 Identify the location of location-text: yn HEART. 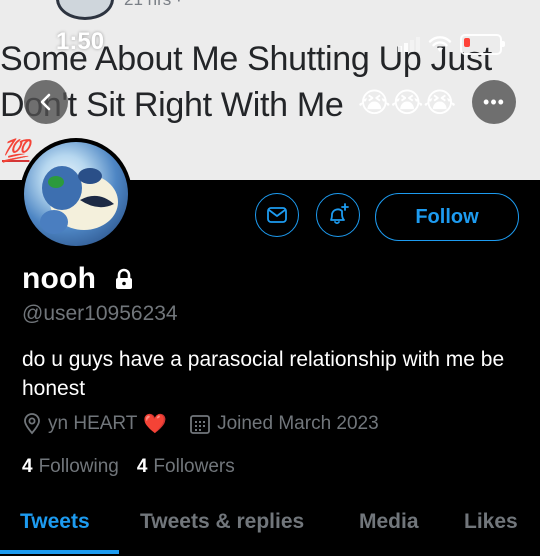
(93, 423).